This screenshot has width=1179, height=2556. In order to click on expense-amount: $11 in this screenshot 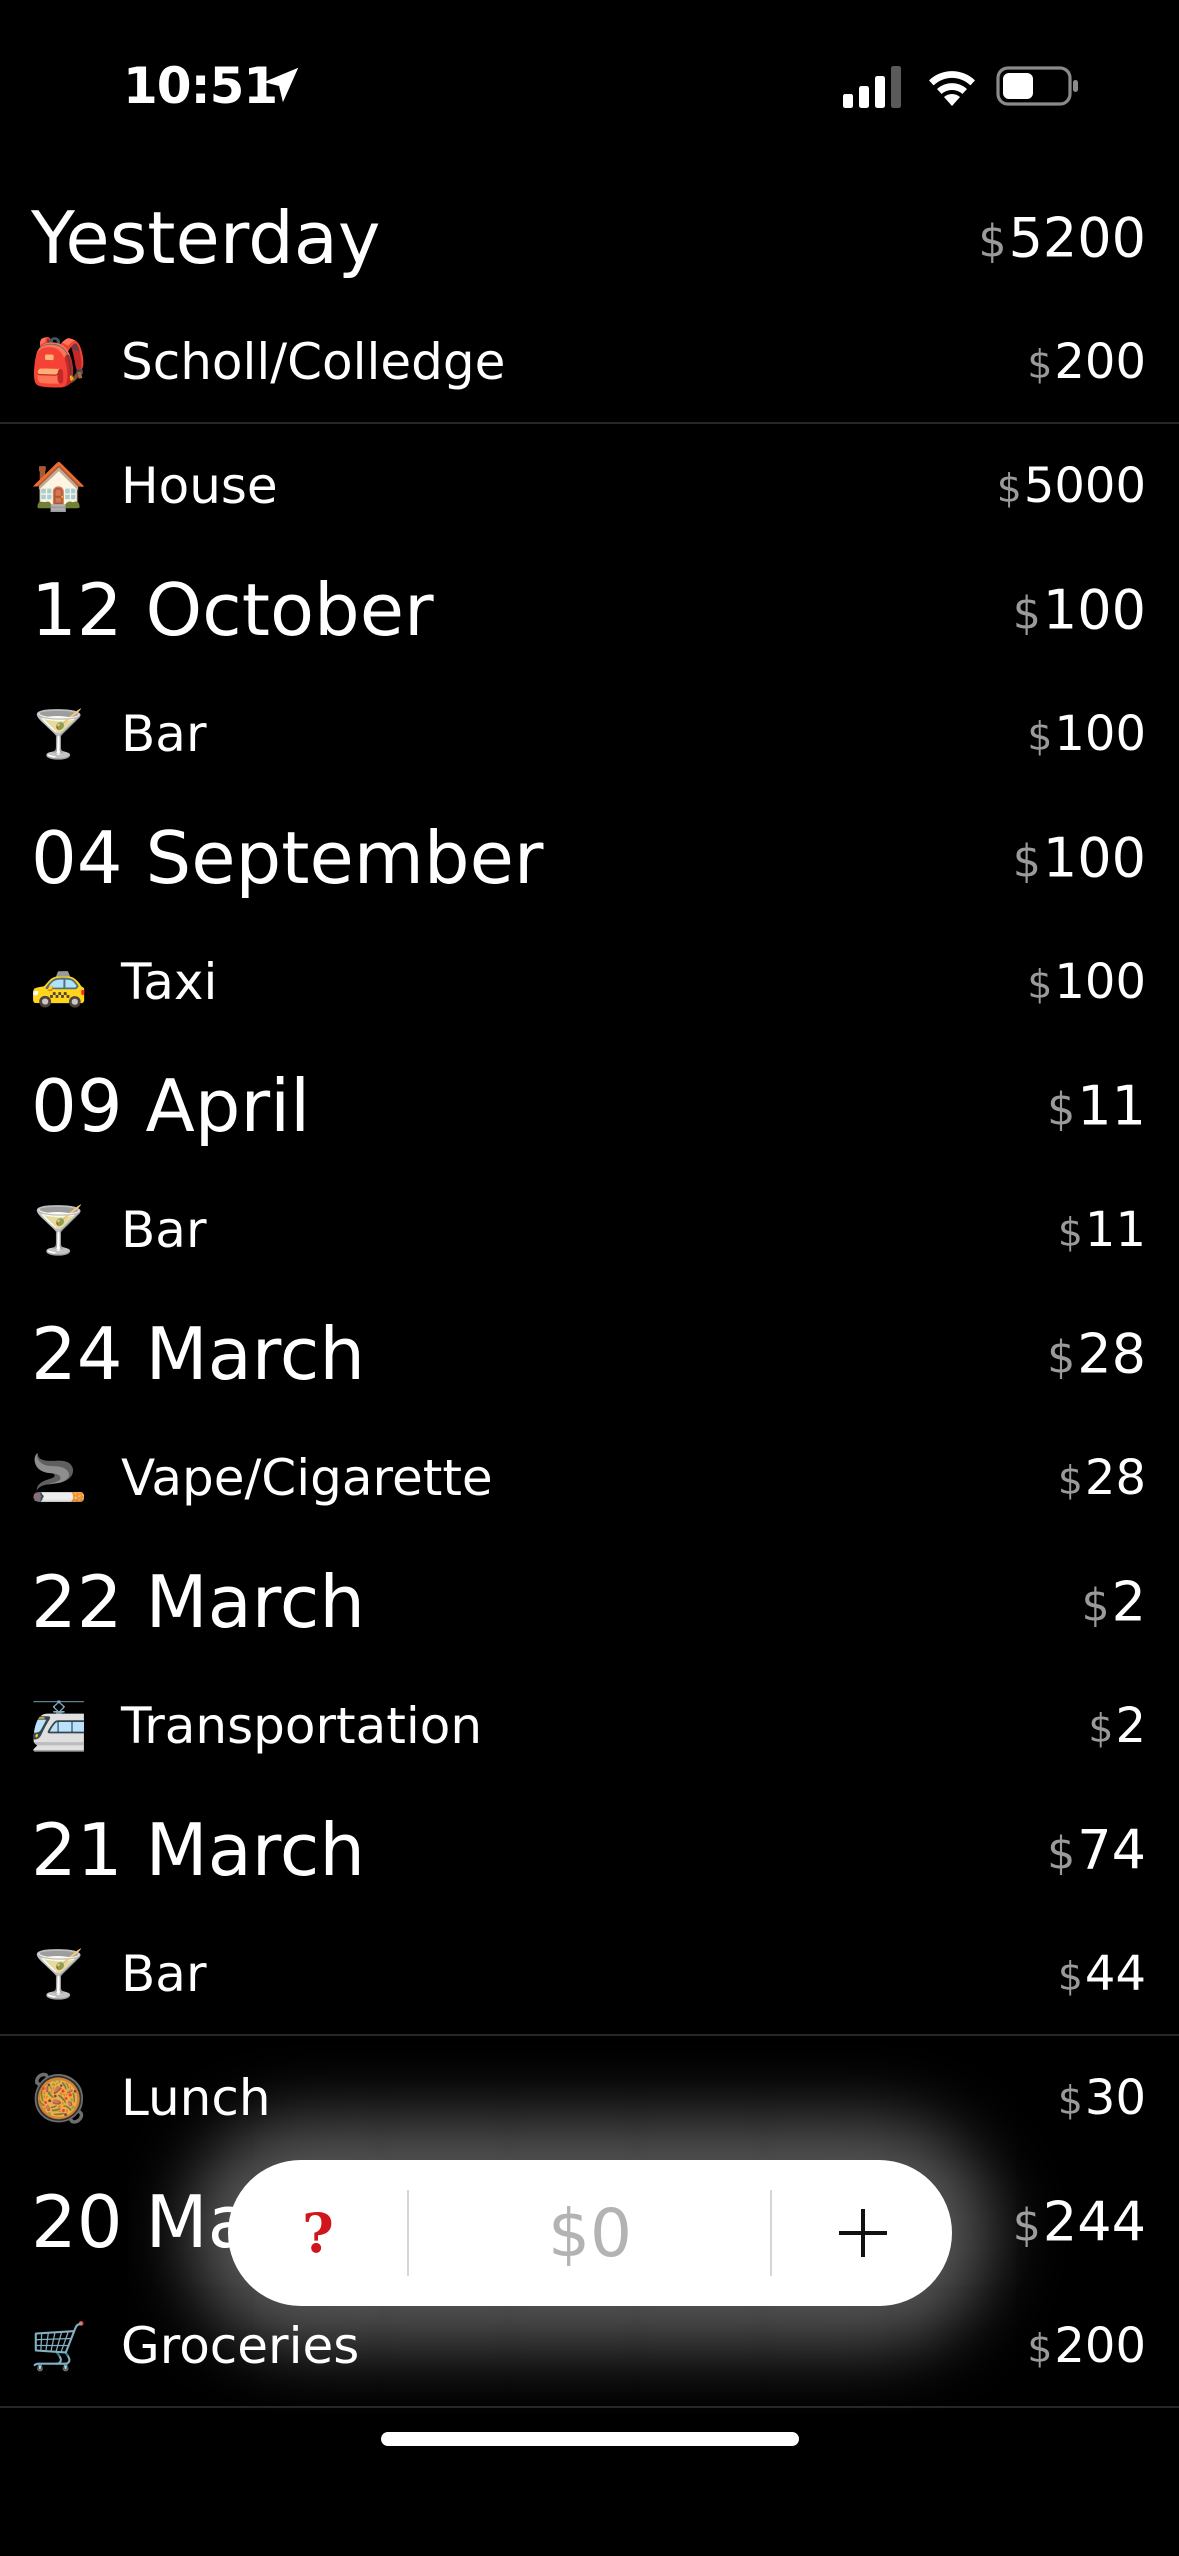, I will do `click(1102, 1230)`.